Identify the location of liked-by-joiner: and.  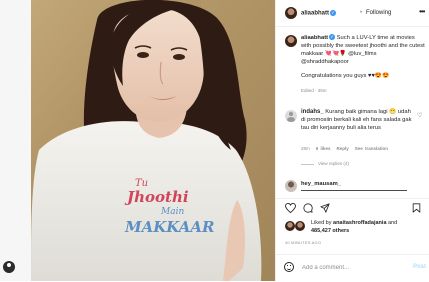
(392, 223).